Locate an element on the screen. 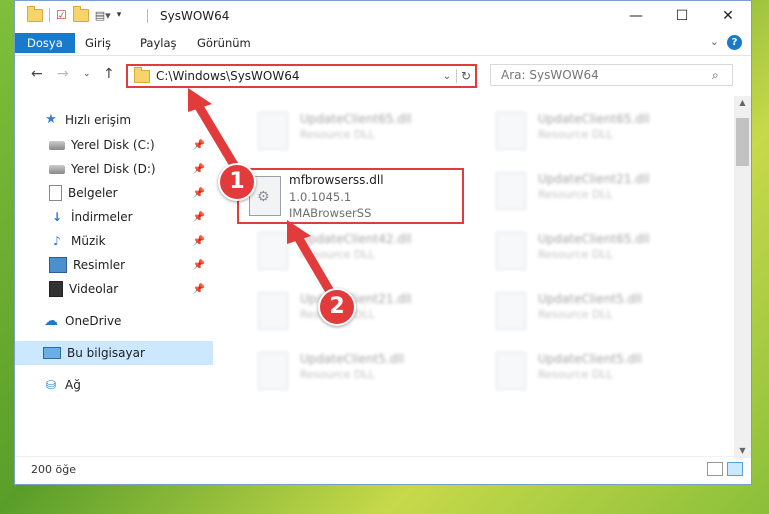 This screenshot has height=514, width=769. properties-icon: ☑ is located at coordinates (61, 15).